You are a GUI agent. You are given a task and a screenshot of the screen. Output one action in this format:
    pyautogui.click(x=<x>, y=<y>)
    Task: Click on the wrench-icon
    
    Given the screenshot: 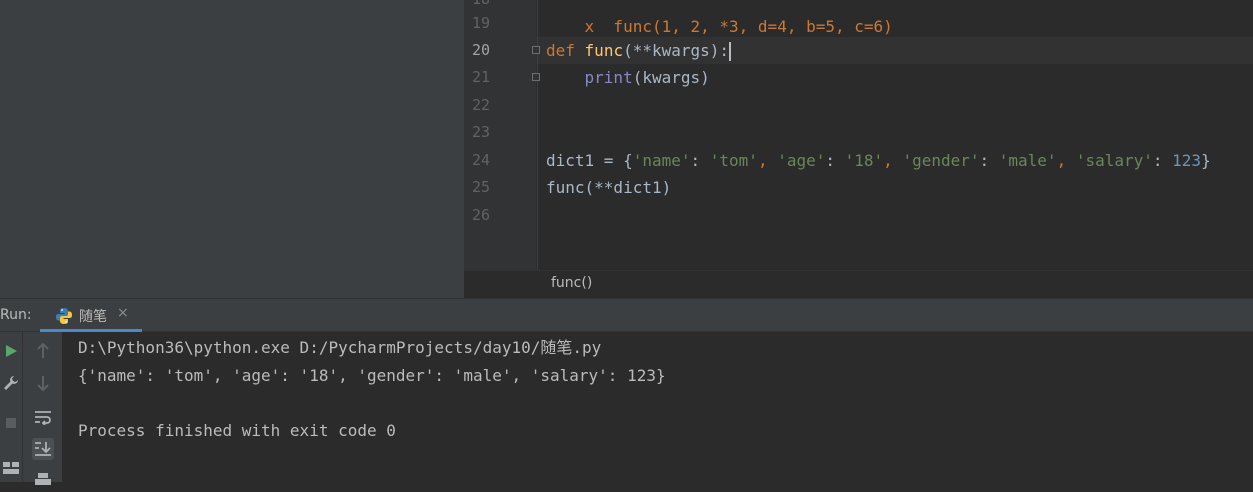 What is the action you would take?
    pyautogui.click(x=11, y=383)
    